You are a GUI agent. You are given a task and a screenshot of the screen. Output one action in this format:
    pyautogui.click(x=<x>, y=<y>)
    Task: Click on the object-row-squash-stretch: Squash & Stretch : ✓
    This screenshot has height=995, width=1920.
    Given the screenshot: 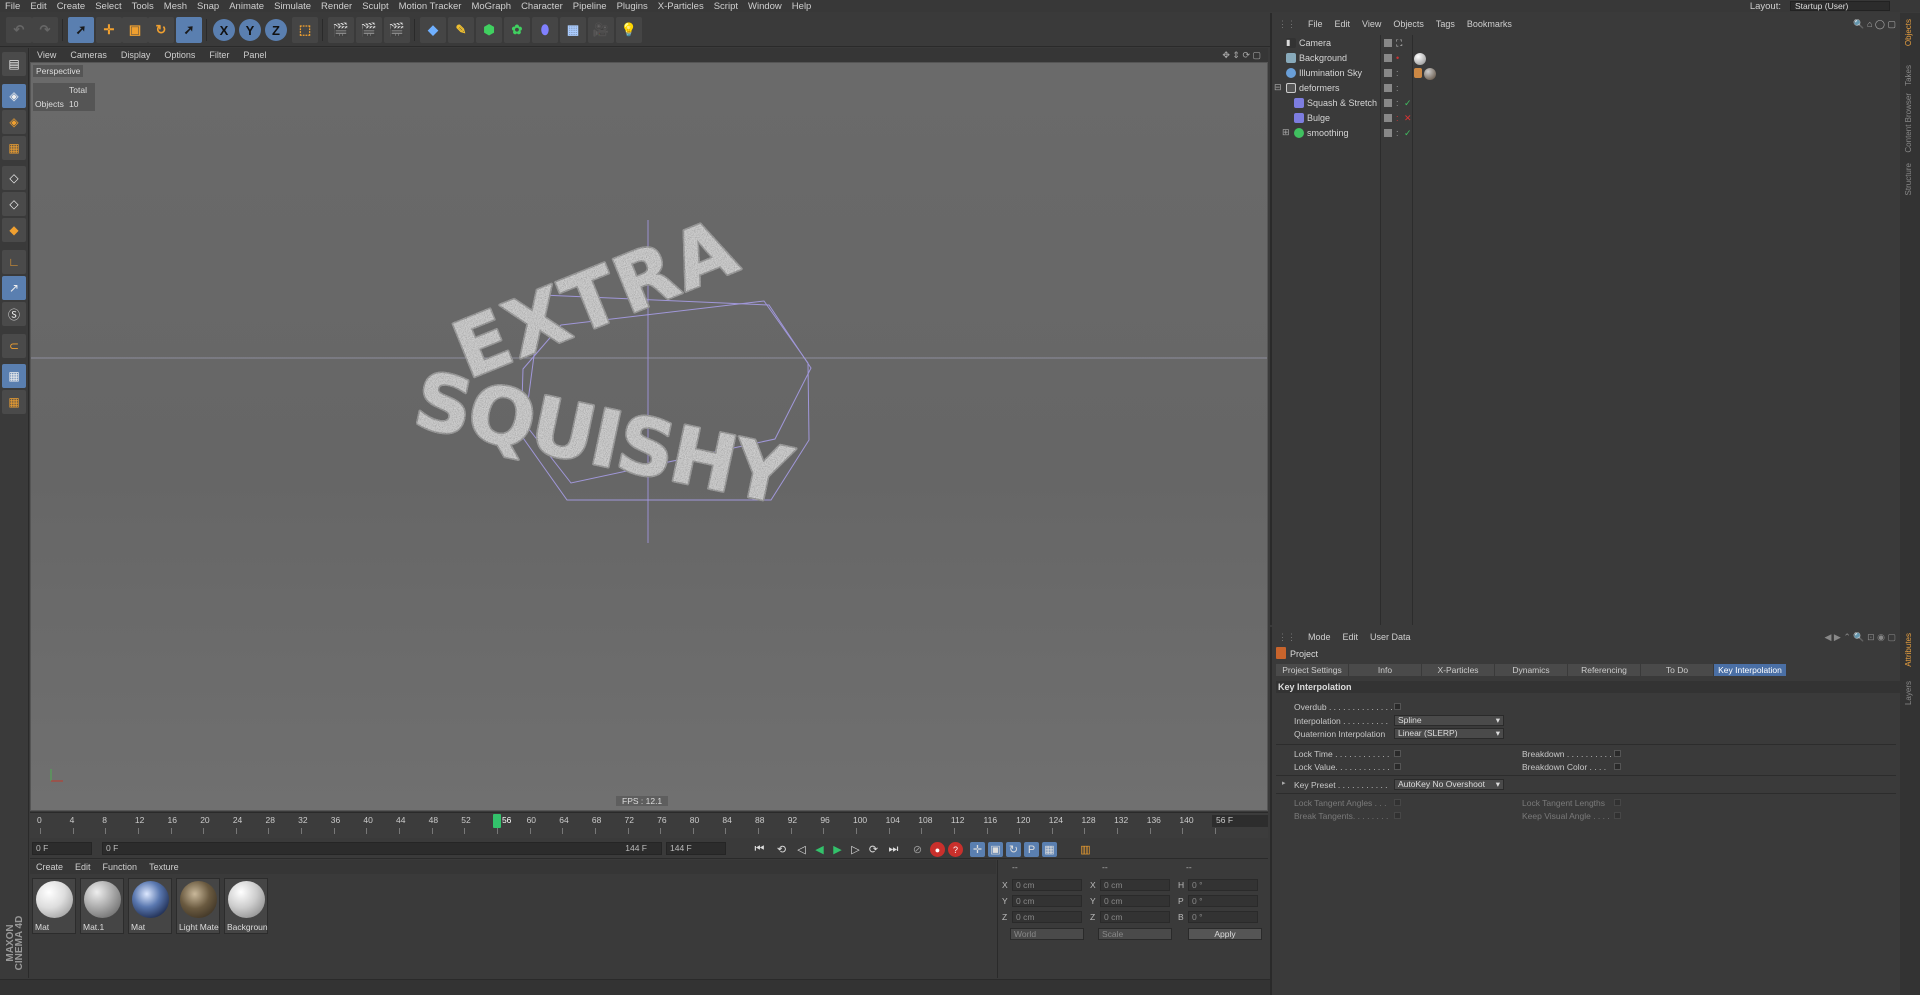 What is the action you would take?
    pyautogui.click(x=1587, y=103)
    